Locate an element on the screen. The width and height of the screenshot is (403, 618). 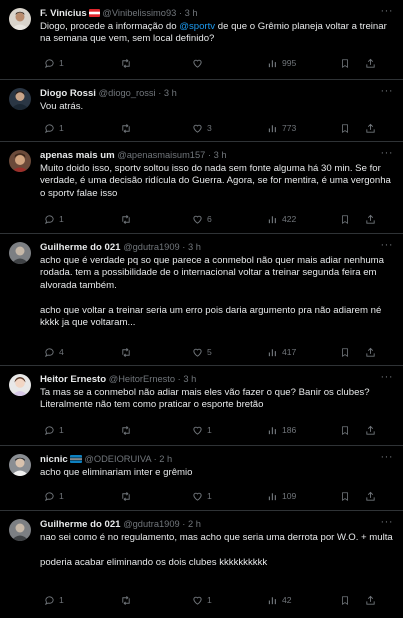
handle: @ODEIORUIVA is located at coordinates (117, 459).